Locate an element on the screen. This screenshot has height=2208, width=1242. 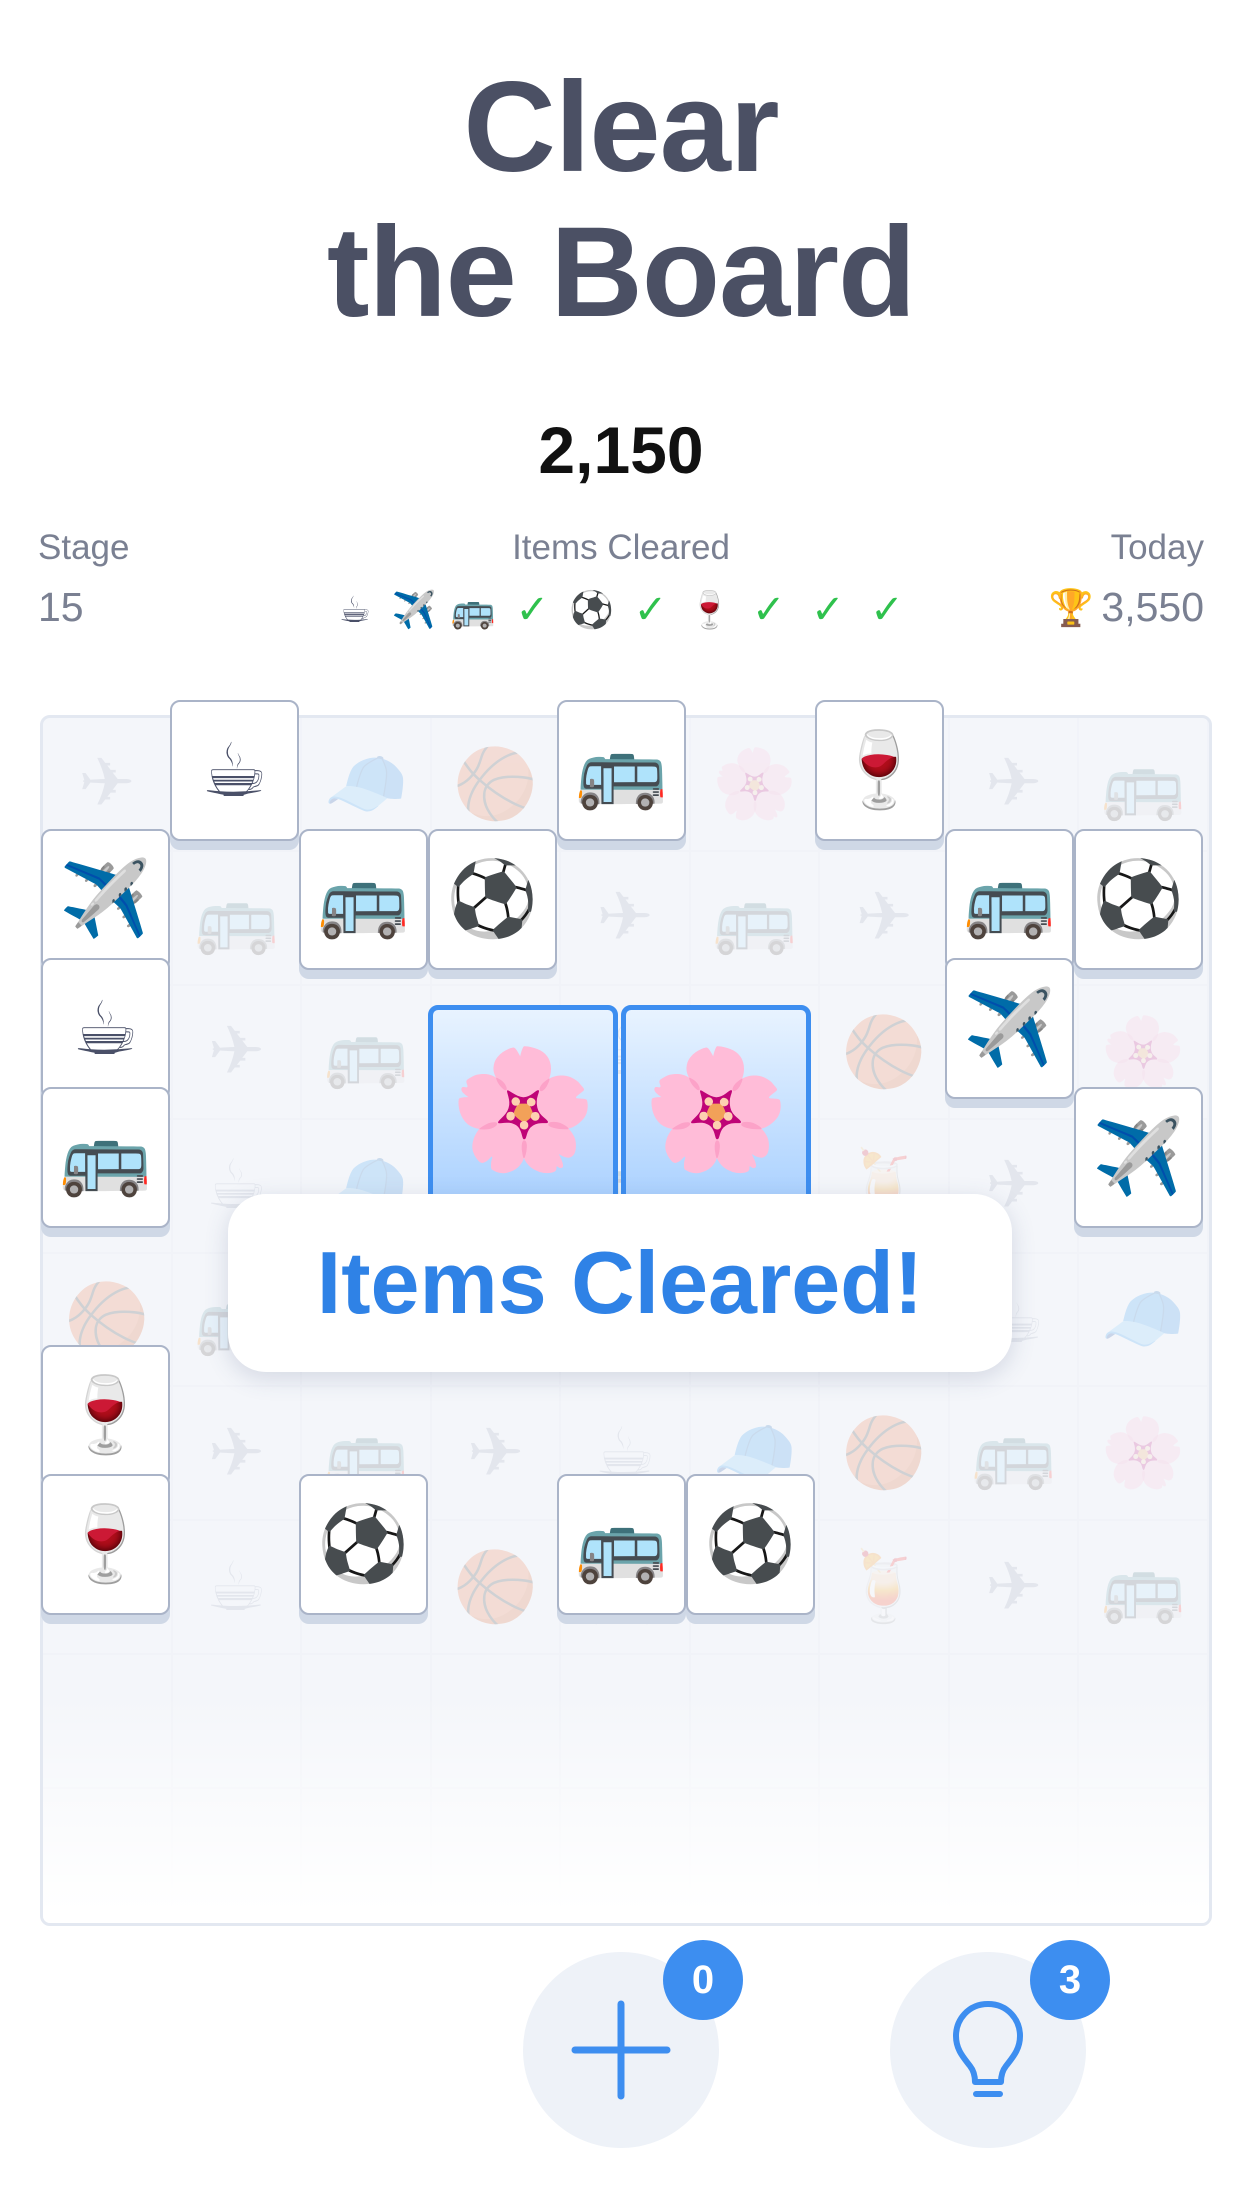
score: 2,150 is located at coordinates (621, 450).